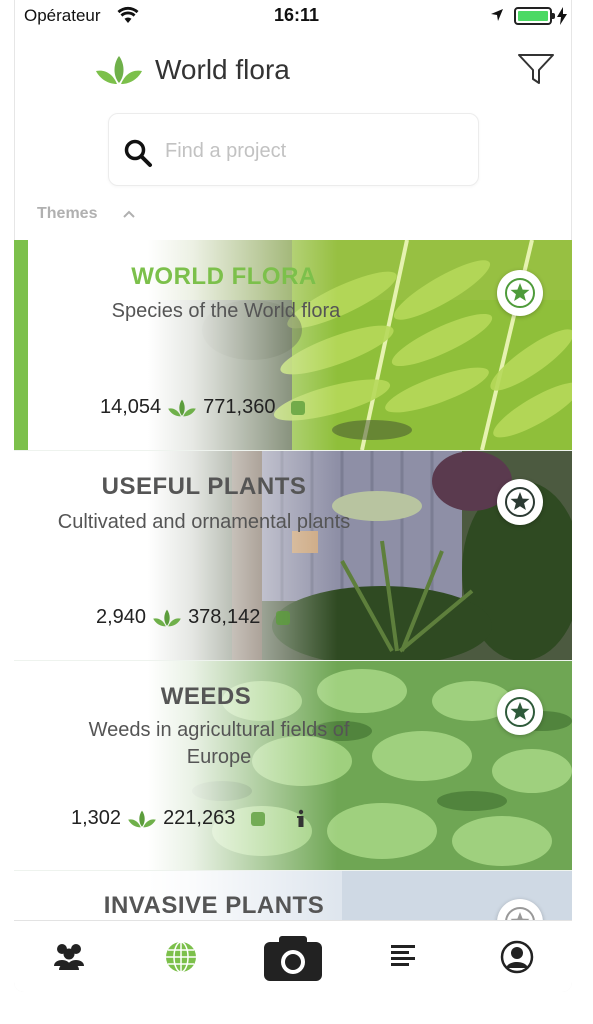  I want to click on charging-bolt-icon, so click(562, 18).